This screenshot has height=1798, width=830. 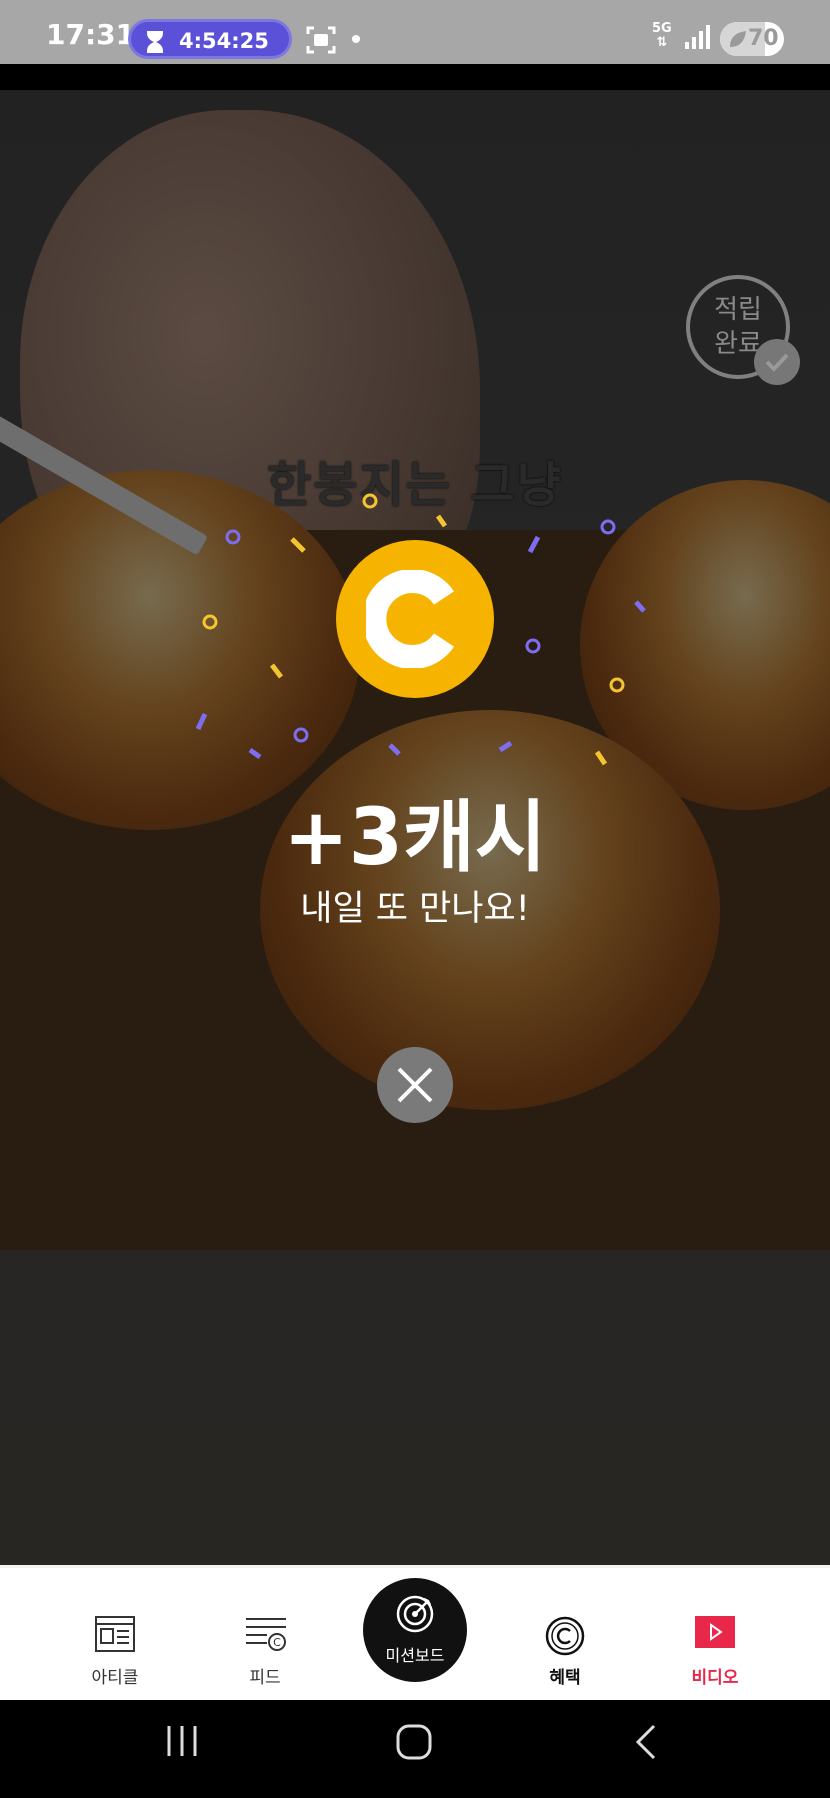 I want to click on nav-item-video: 비디오, so click(x=715, y=1635).